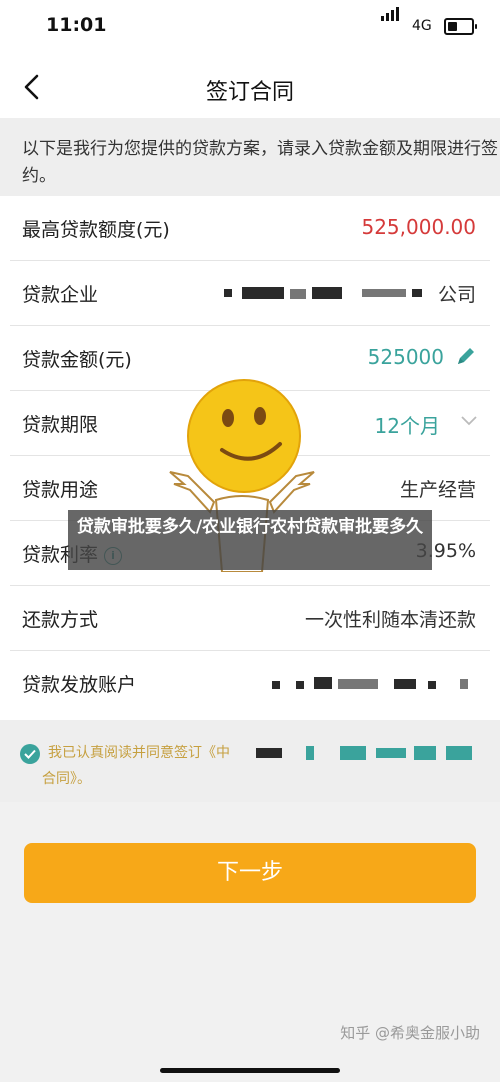  Describe the element at coordinates (66, 778) in the screenshot. I see `agreement-text-cont: 合同》。` at that location.